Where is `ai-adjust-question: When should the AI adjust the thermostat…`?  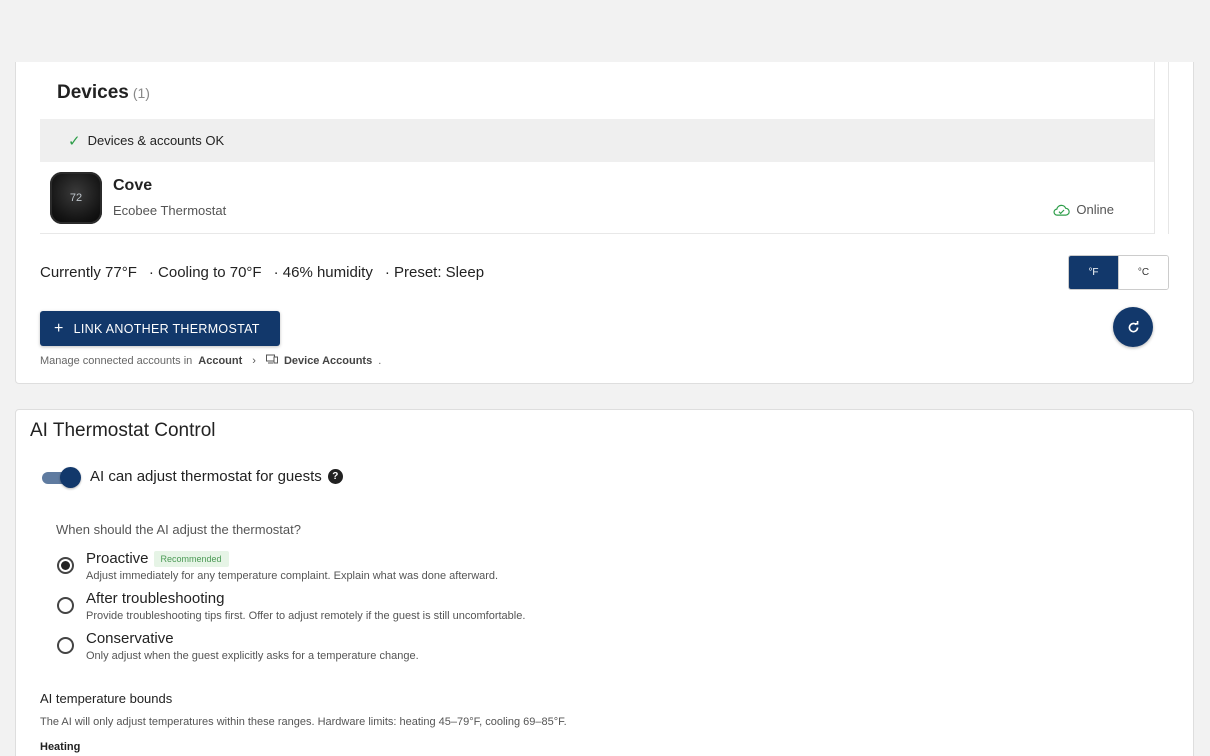 ai-adjust-question: When should the AI adjust the thermostat… is located at coordinates (178, 529).